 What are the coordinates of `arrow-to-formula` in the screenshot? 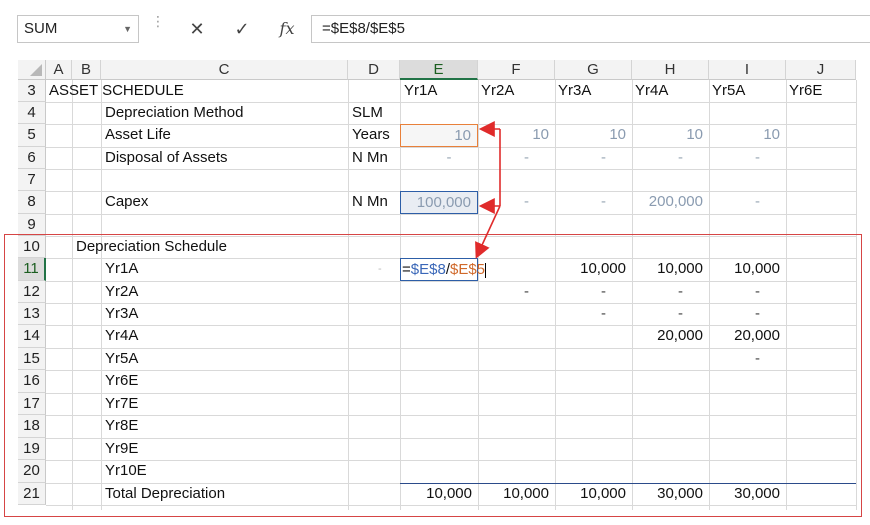 It's located at (488, 232).